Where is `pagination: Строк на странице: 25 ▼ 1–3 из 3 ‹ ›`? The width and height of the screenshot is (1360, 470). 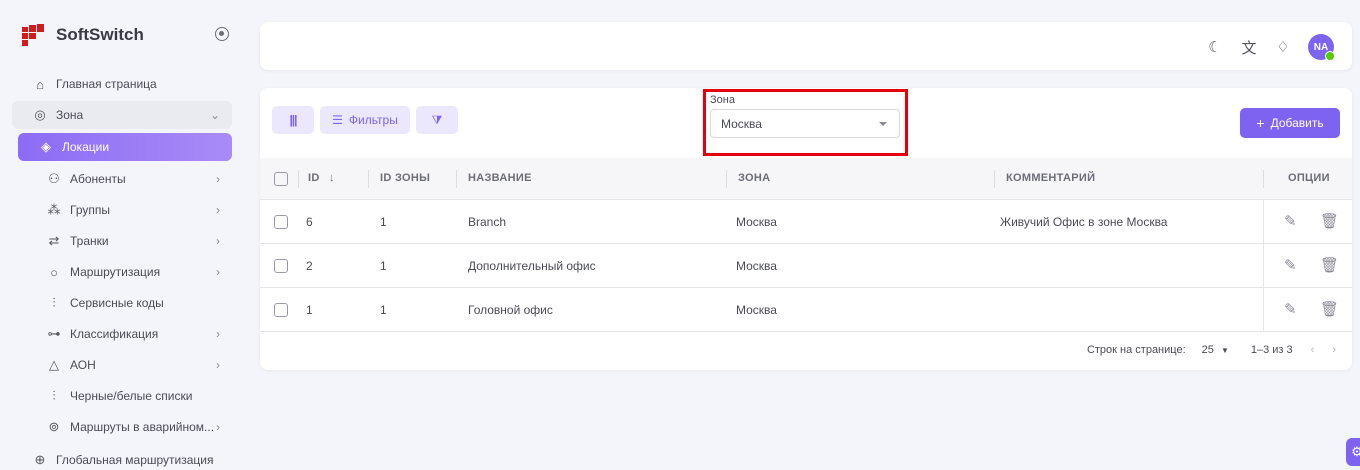
pagination: Строк на странице: 25 ▼ 1–3 из 3 ‹ › is located at coordinates (1211, 350).